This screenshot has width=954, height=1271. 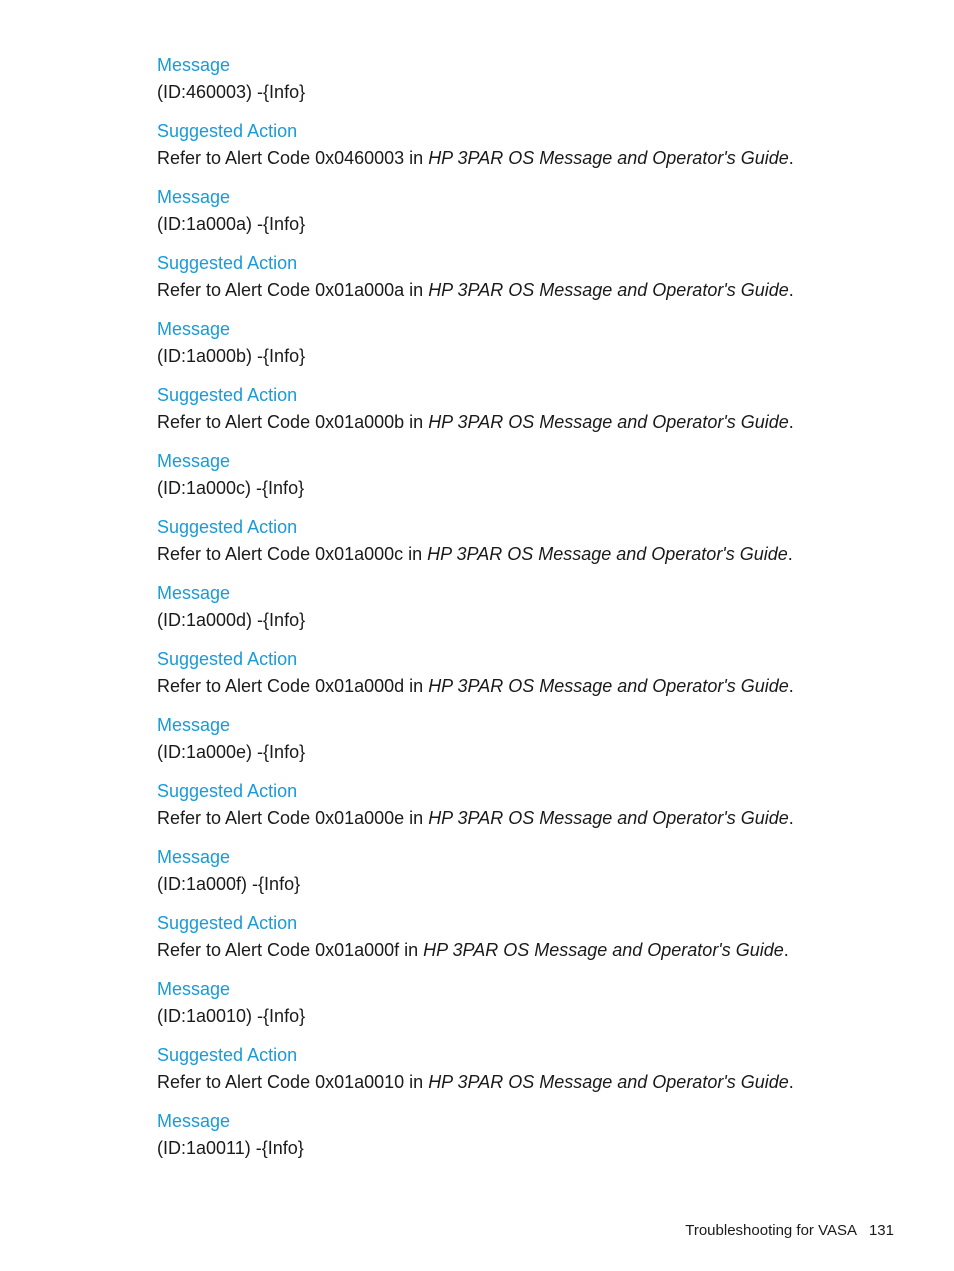 I want to click on message-block: Message (ID:1a0011) -{Info}, so click(x=507, y=1141).